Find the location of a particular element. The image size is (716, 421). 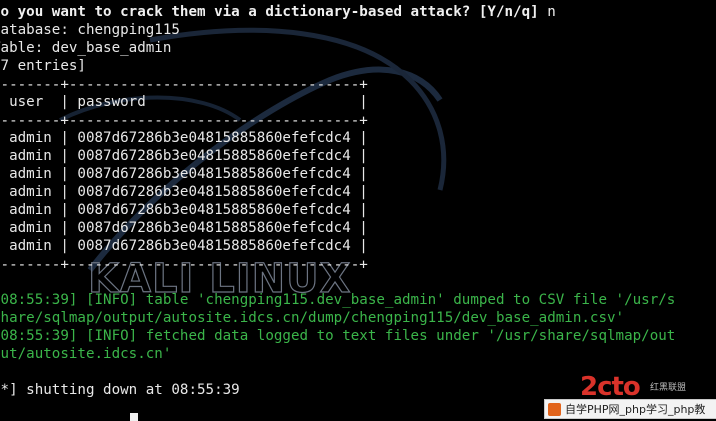

shutdown-line: [*] shutting down at 08:55:39 is located at coordinates (120, 390).